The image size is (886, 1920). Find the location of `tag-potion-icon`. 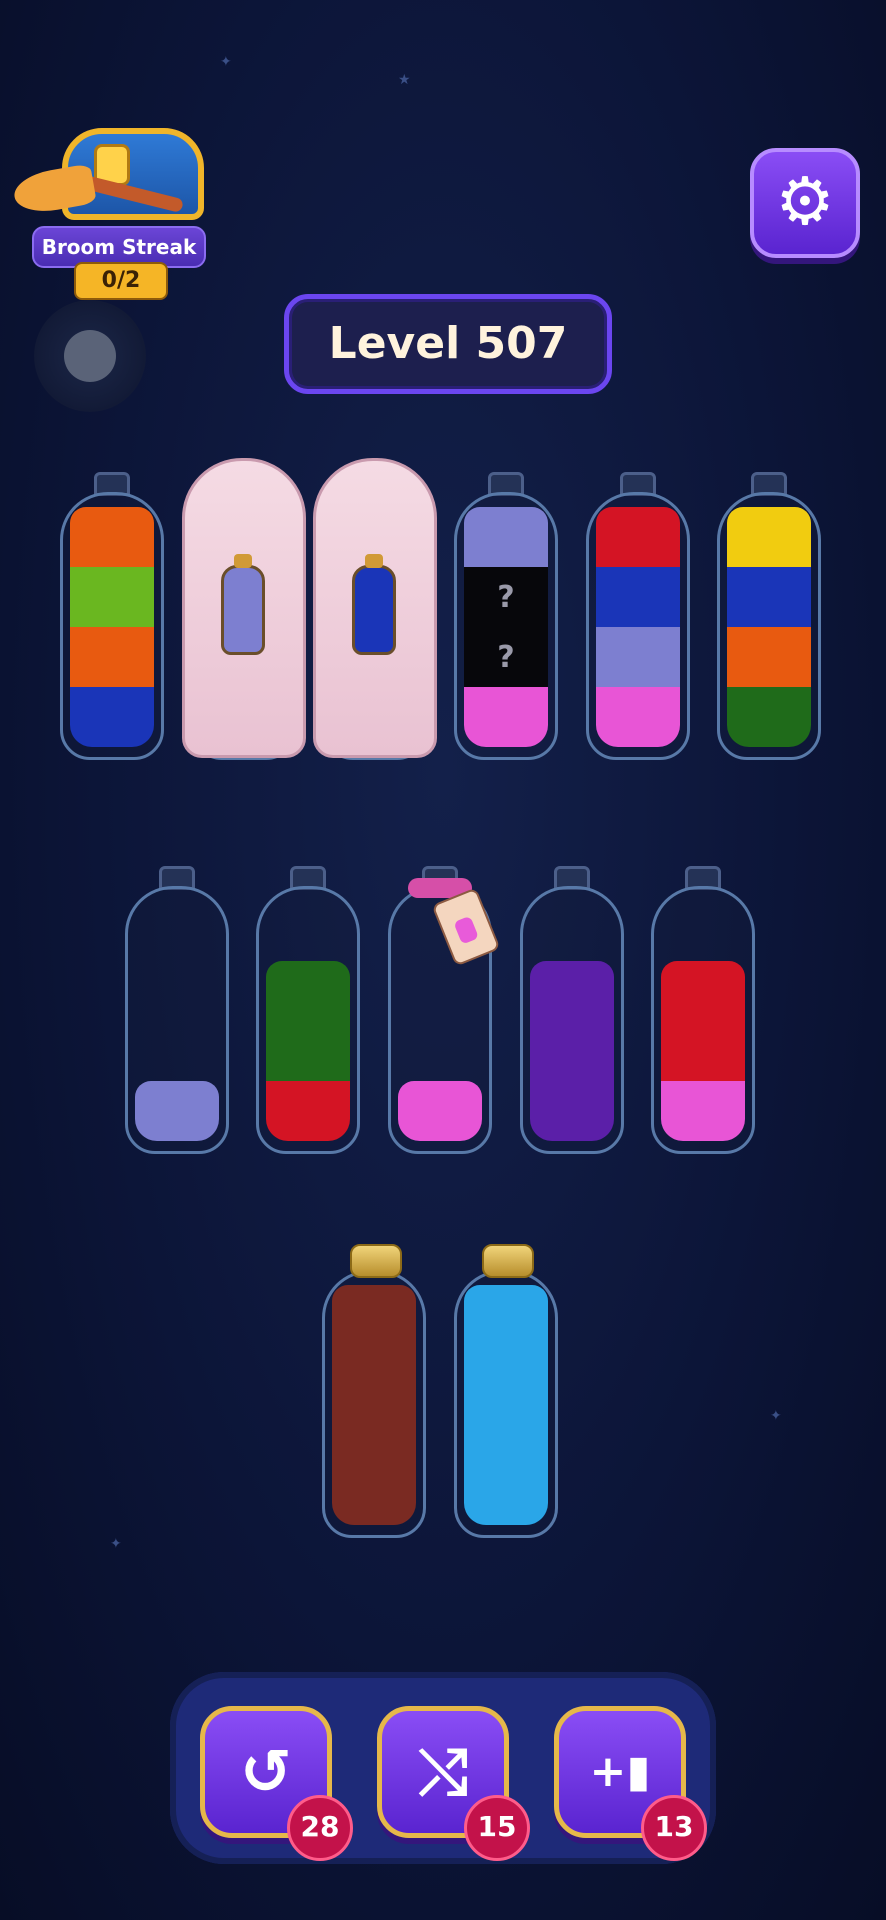

tag-potion-icon is located at coordinates (466, 930).